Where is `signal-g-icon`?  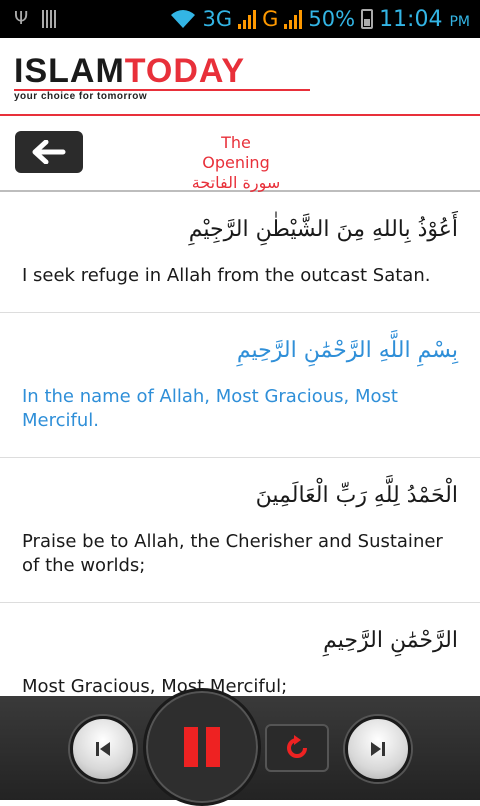
signal-g-icon is located at coordinates (293, 19).